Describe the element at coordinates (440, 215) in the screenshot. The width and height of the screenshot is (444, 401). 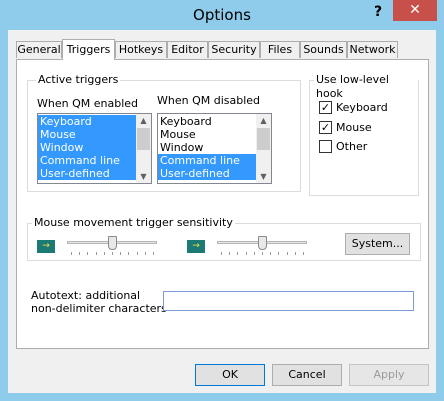
I see `window-frame-right` at that location.